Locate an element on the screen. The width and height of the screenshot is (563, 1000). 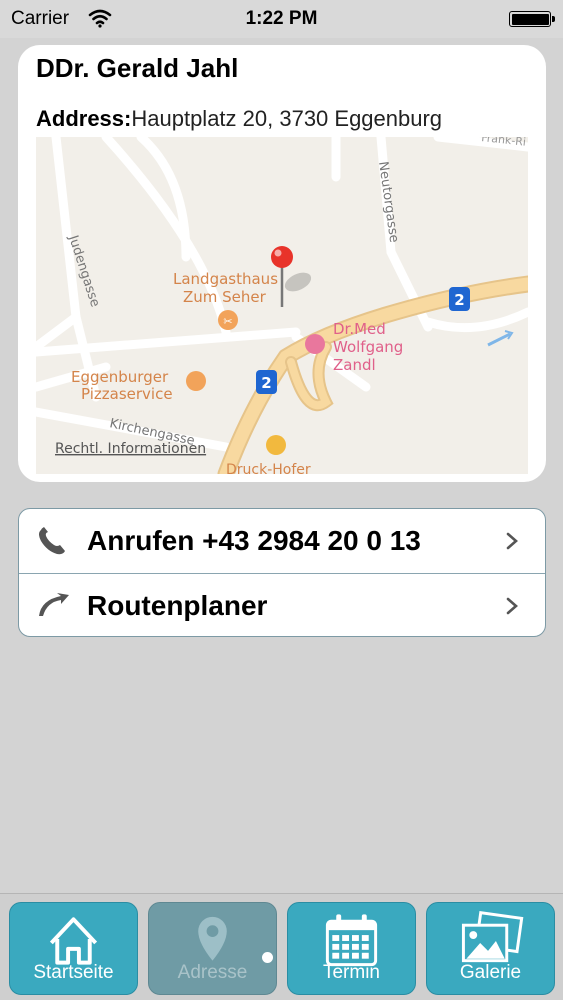
address-label: Address: is located at coordinates (84, 118).